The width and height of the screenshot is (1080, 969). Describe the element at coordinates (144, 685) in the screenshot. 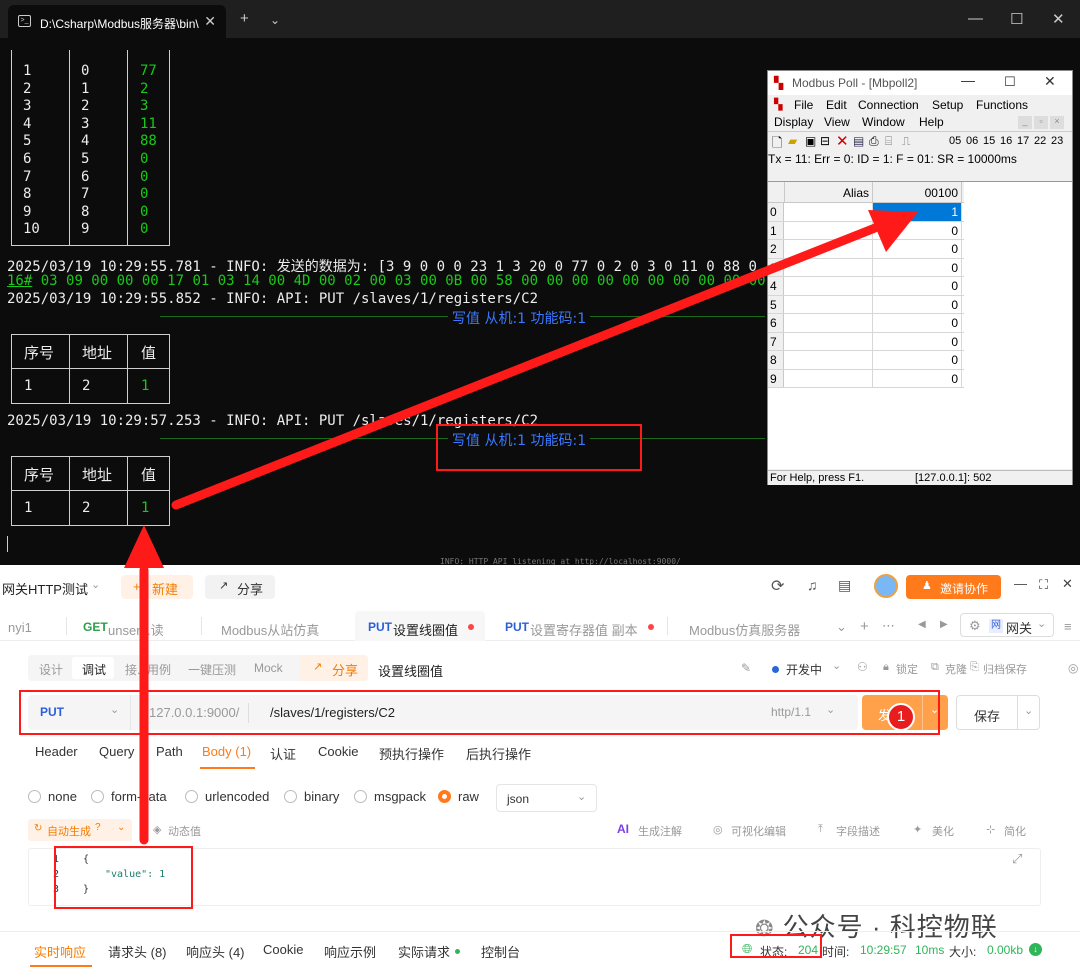

I see `arrow-to-terminal-table` at that location.